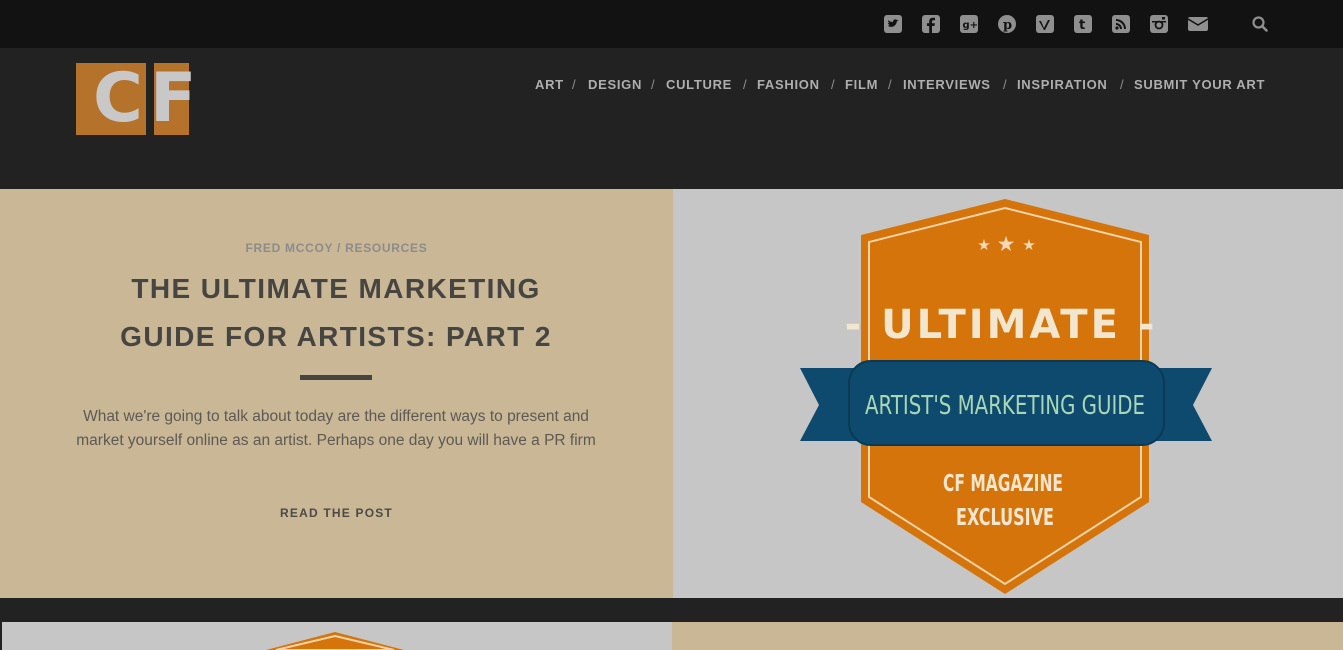 This screenshot has width=1343, height=650. I want to click on svg-text: g+, so click(971, 25).